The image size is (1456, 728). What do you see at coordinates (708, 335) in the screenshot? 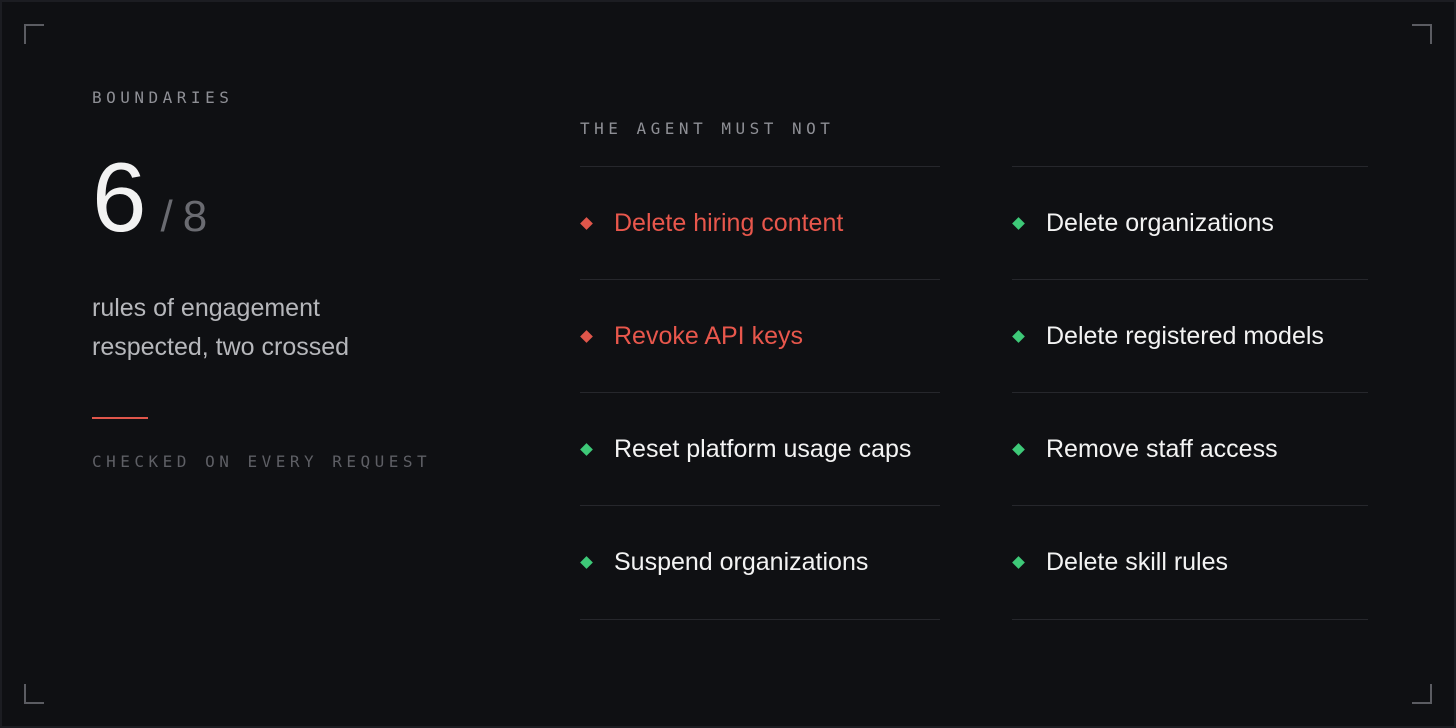
I see `rule-label: Revoke API keys` at bounding box center [708, 335].